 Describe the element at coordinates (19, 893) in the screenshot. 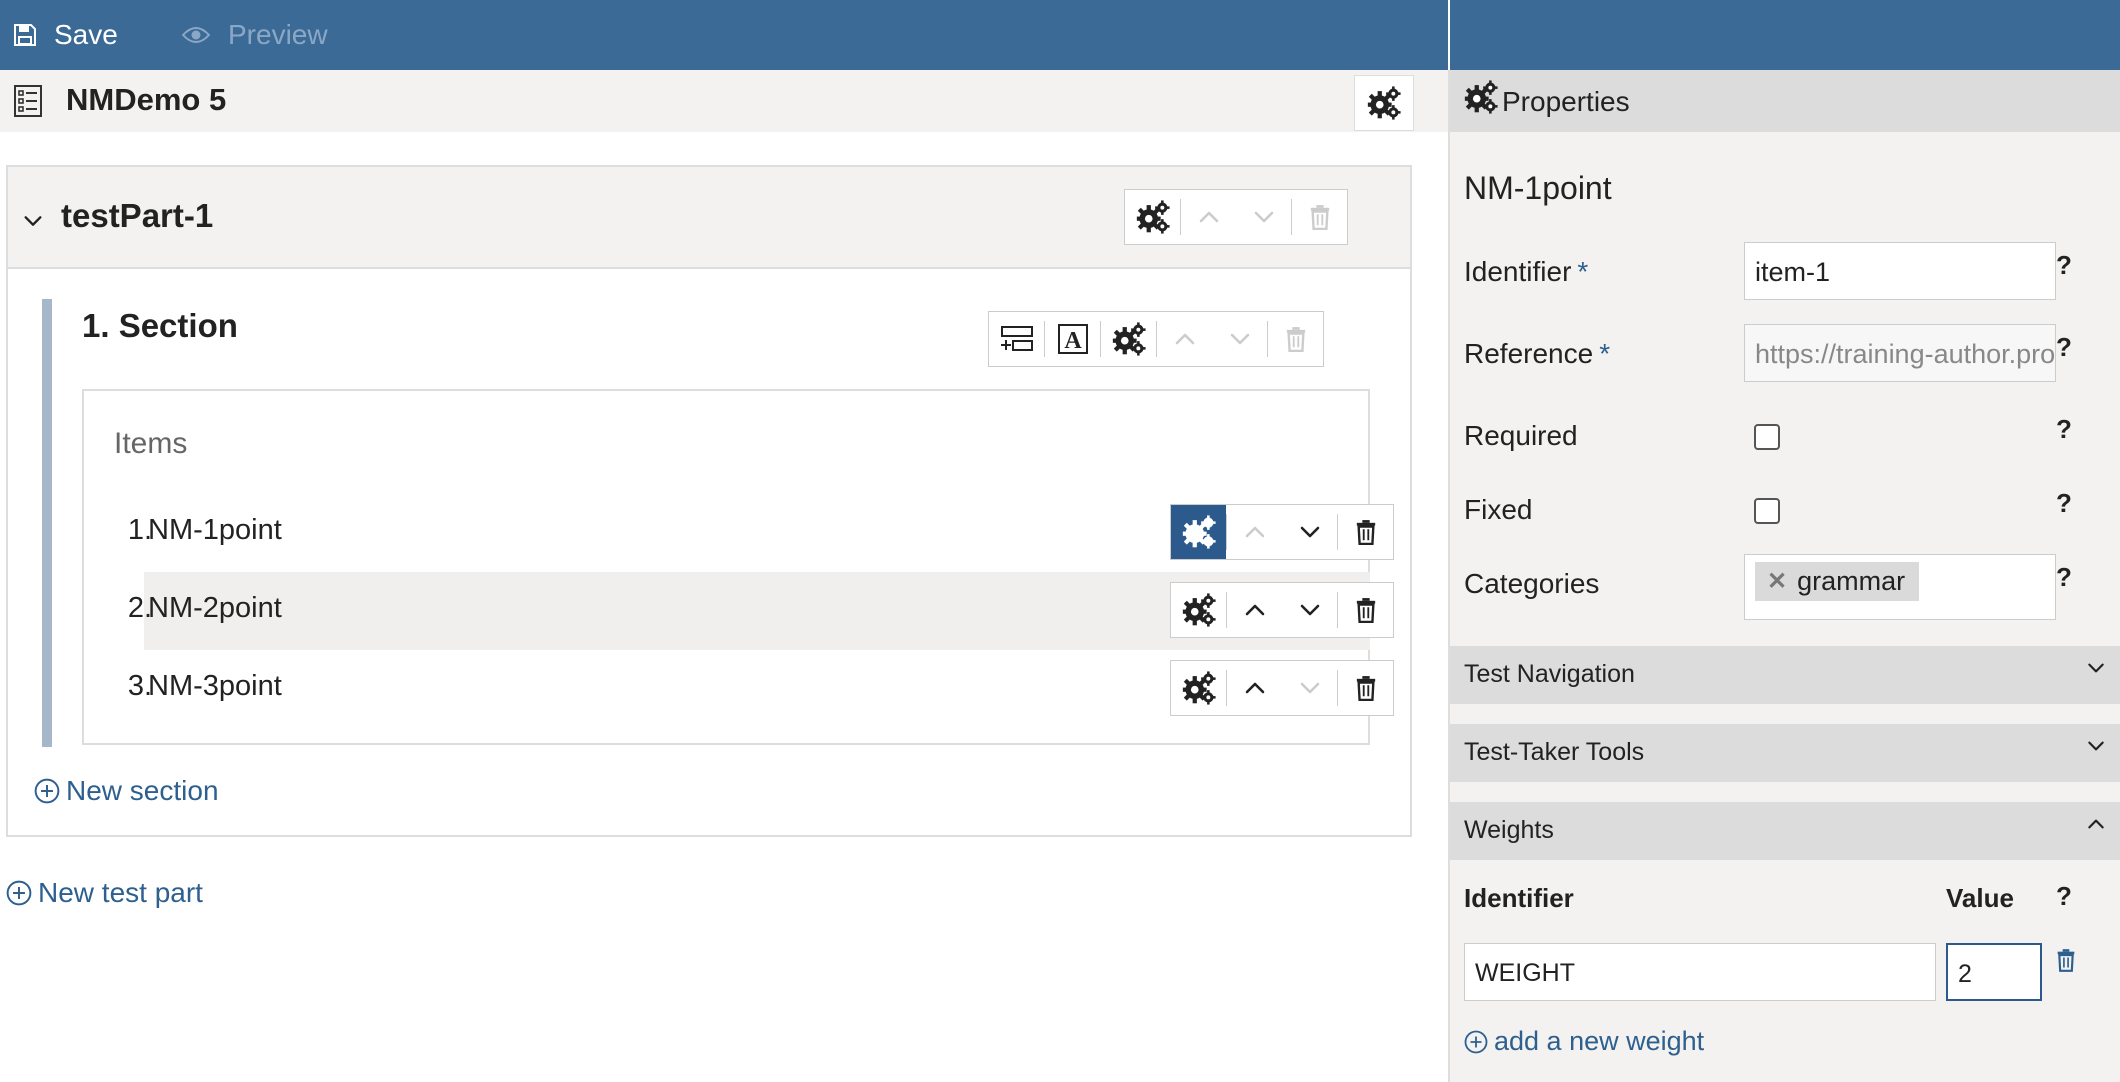

I see `plus-circle-icon` at that location.